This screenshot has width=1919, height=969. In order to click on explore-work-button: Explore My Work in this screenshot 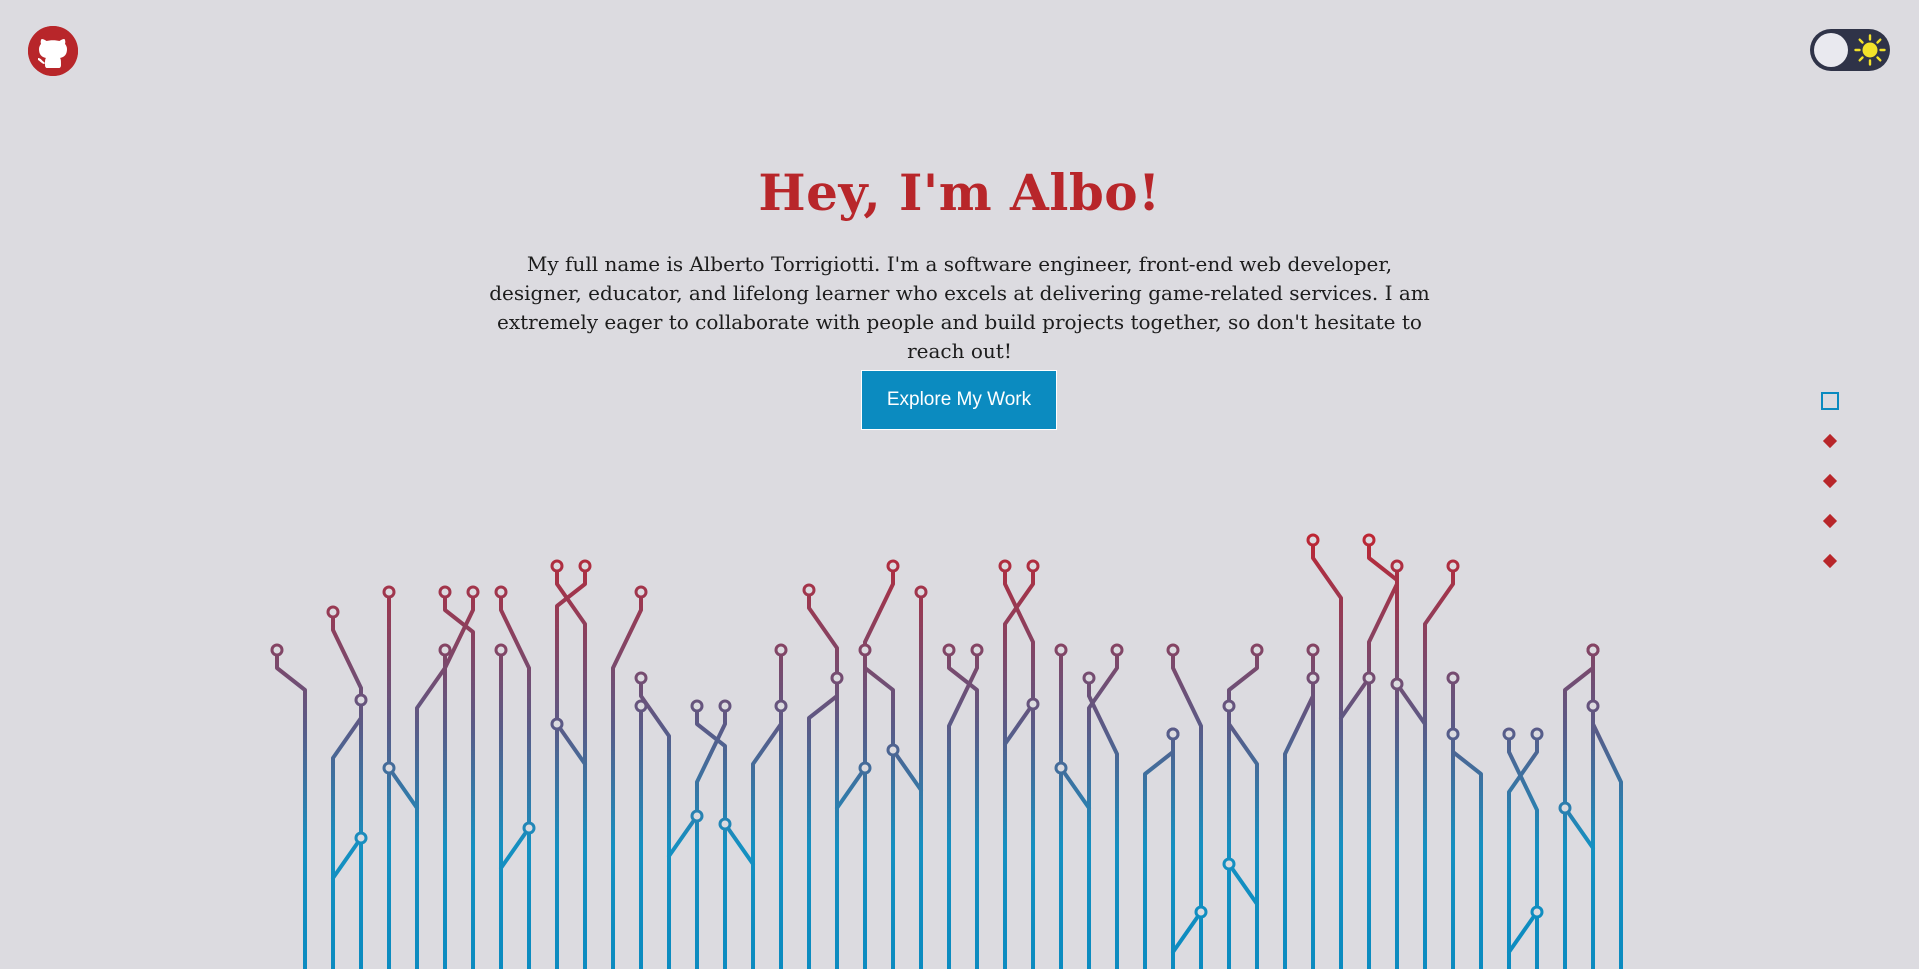, I will do `click(959, 400)`.